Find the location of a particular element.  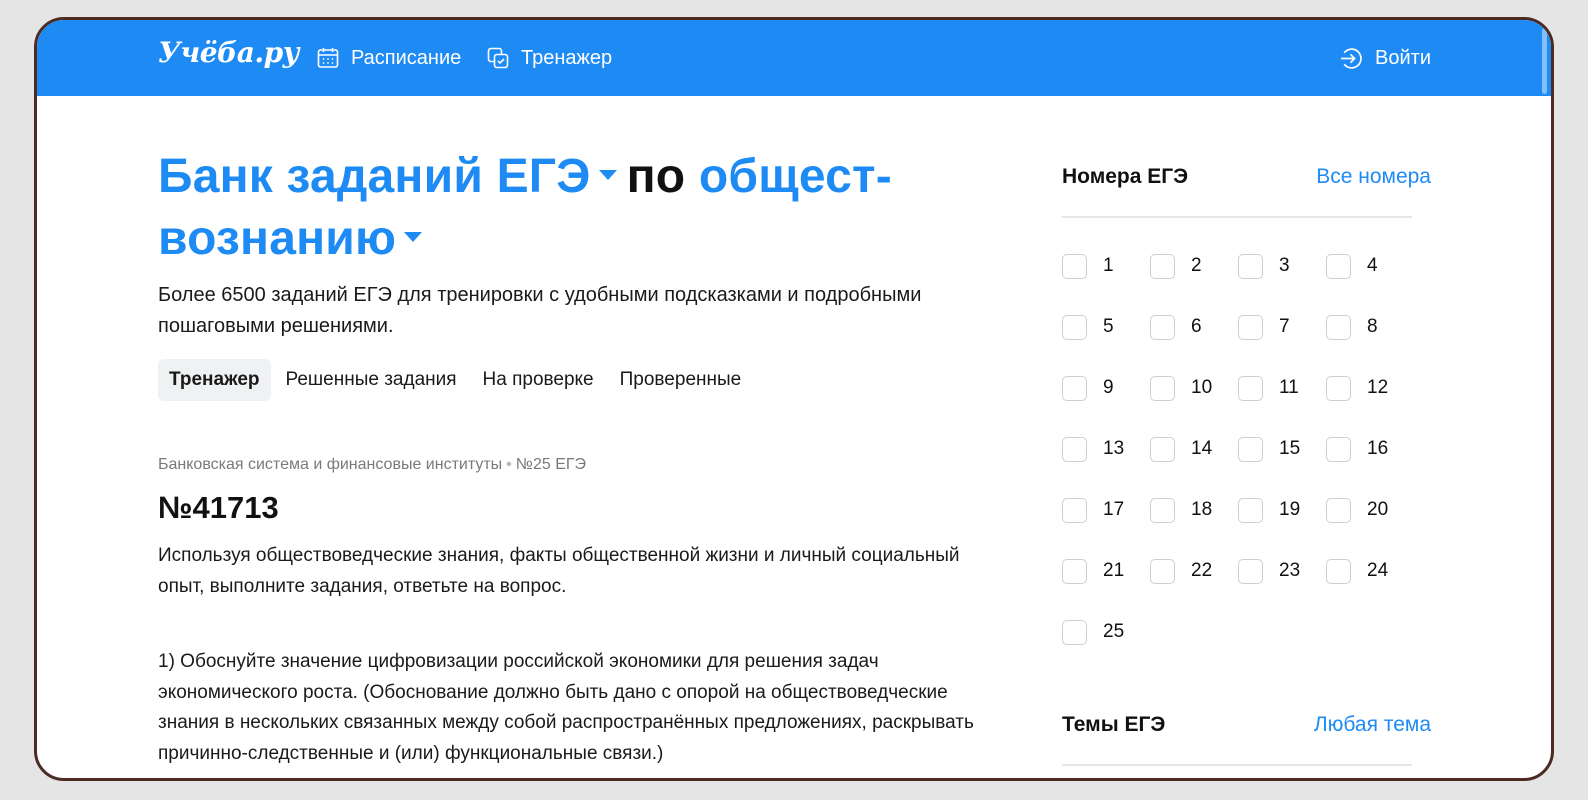

number-filter-item: 10 is located at coordinates (1194, 388).